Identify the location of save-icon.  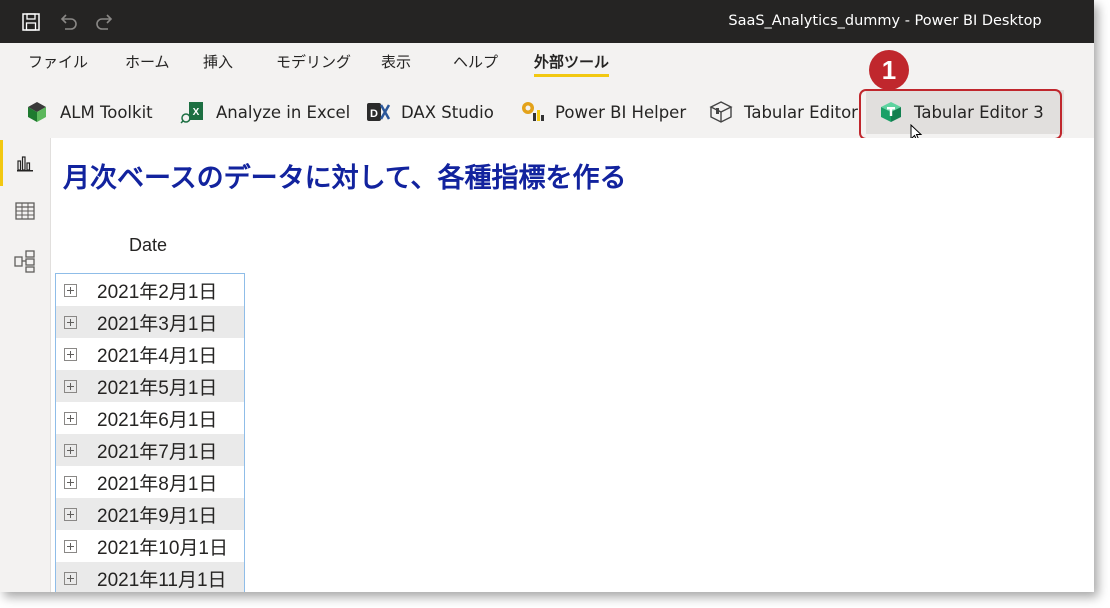
(31, 22).